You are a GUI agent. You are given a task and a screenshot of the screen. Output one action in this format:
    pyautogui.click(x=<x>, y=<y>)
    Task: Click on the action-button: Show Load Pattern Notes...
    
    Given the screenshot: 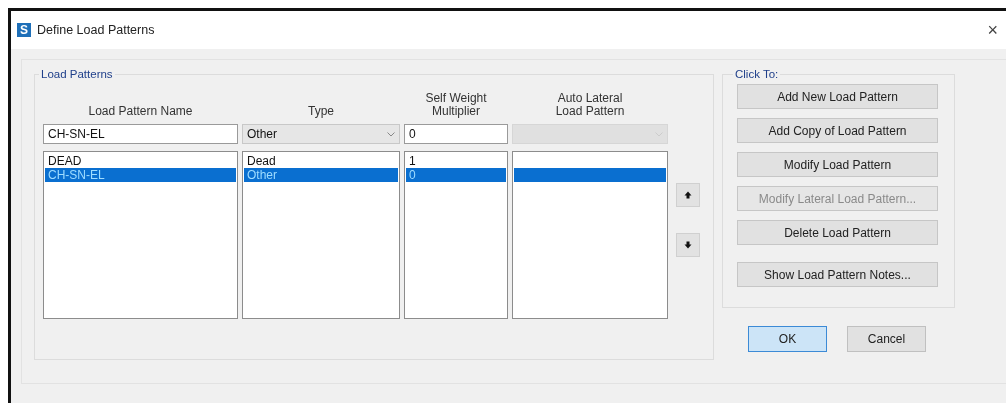 What is the action you would take?
    pyautogui.click(x=837, y=274)
    